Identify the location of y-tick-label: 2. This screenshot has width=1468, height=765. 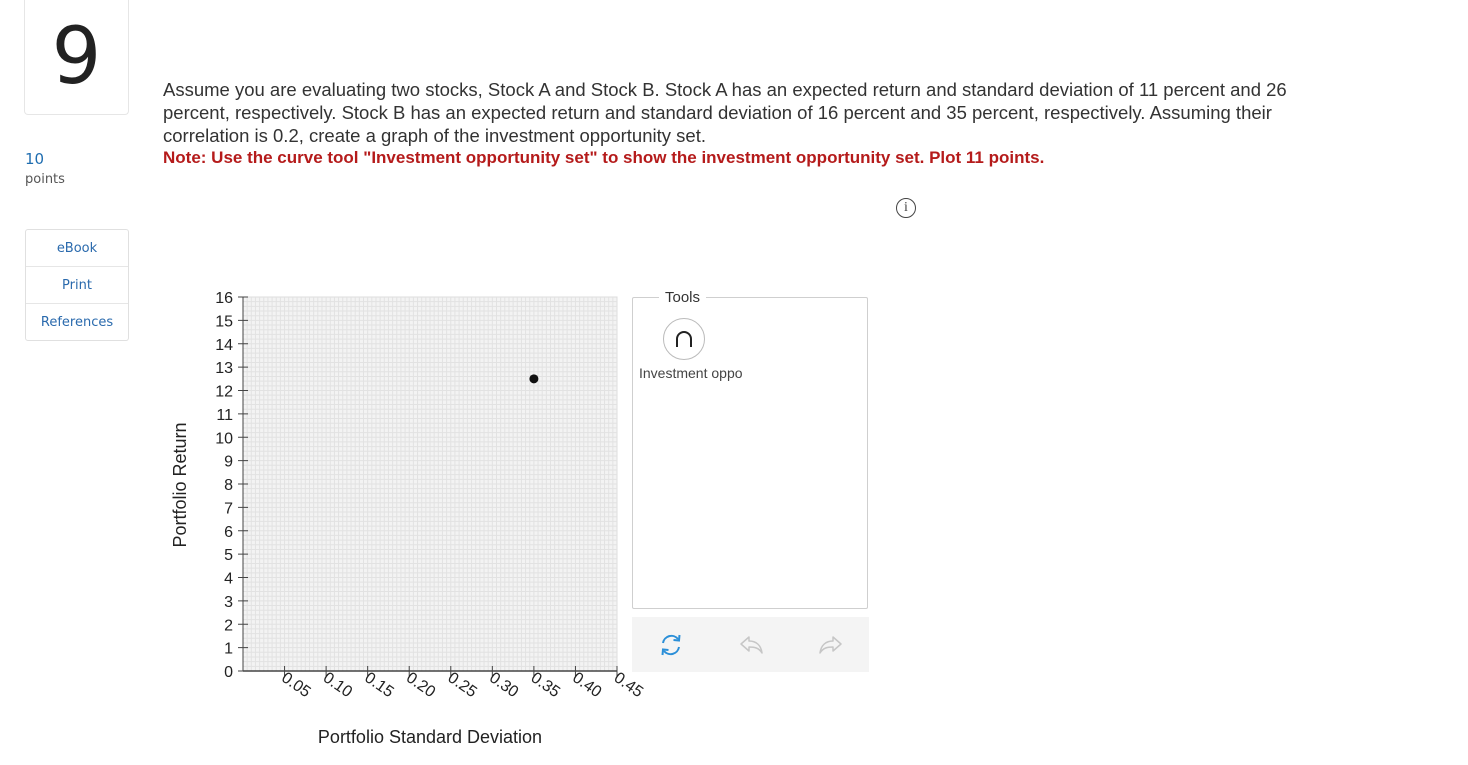
(228, 625).